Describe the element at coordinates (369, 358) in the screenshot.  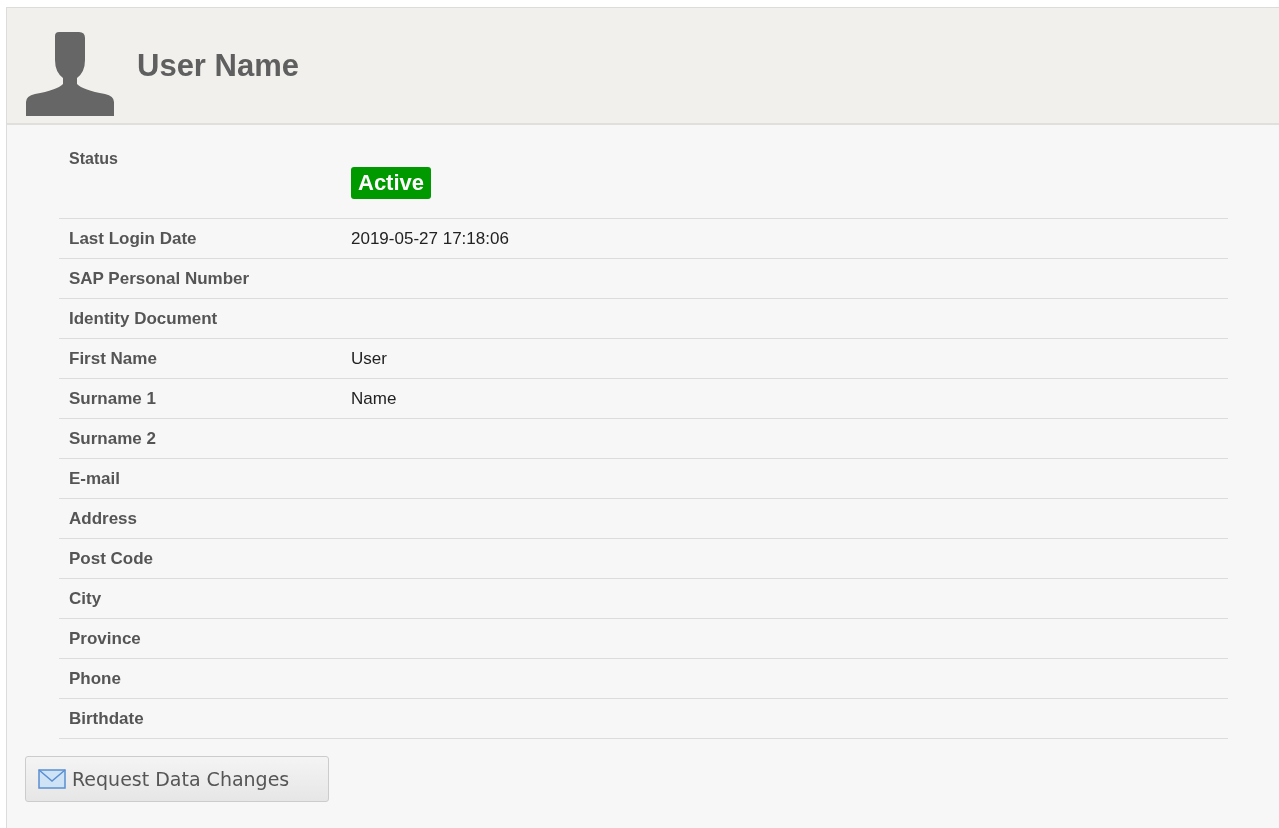
I see `field-value: User` at that location.